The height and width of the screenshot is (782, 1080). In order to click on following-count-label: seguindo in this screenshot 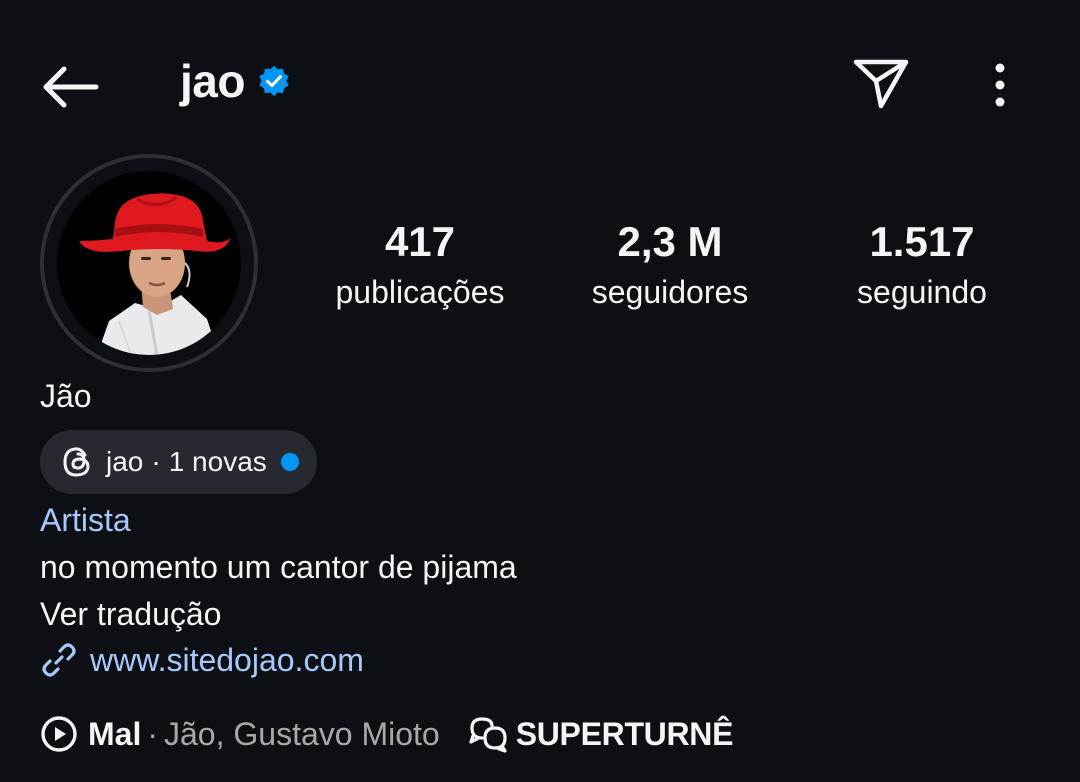, I will do `click(922, 292)`.